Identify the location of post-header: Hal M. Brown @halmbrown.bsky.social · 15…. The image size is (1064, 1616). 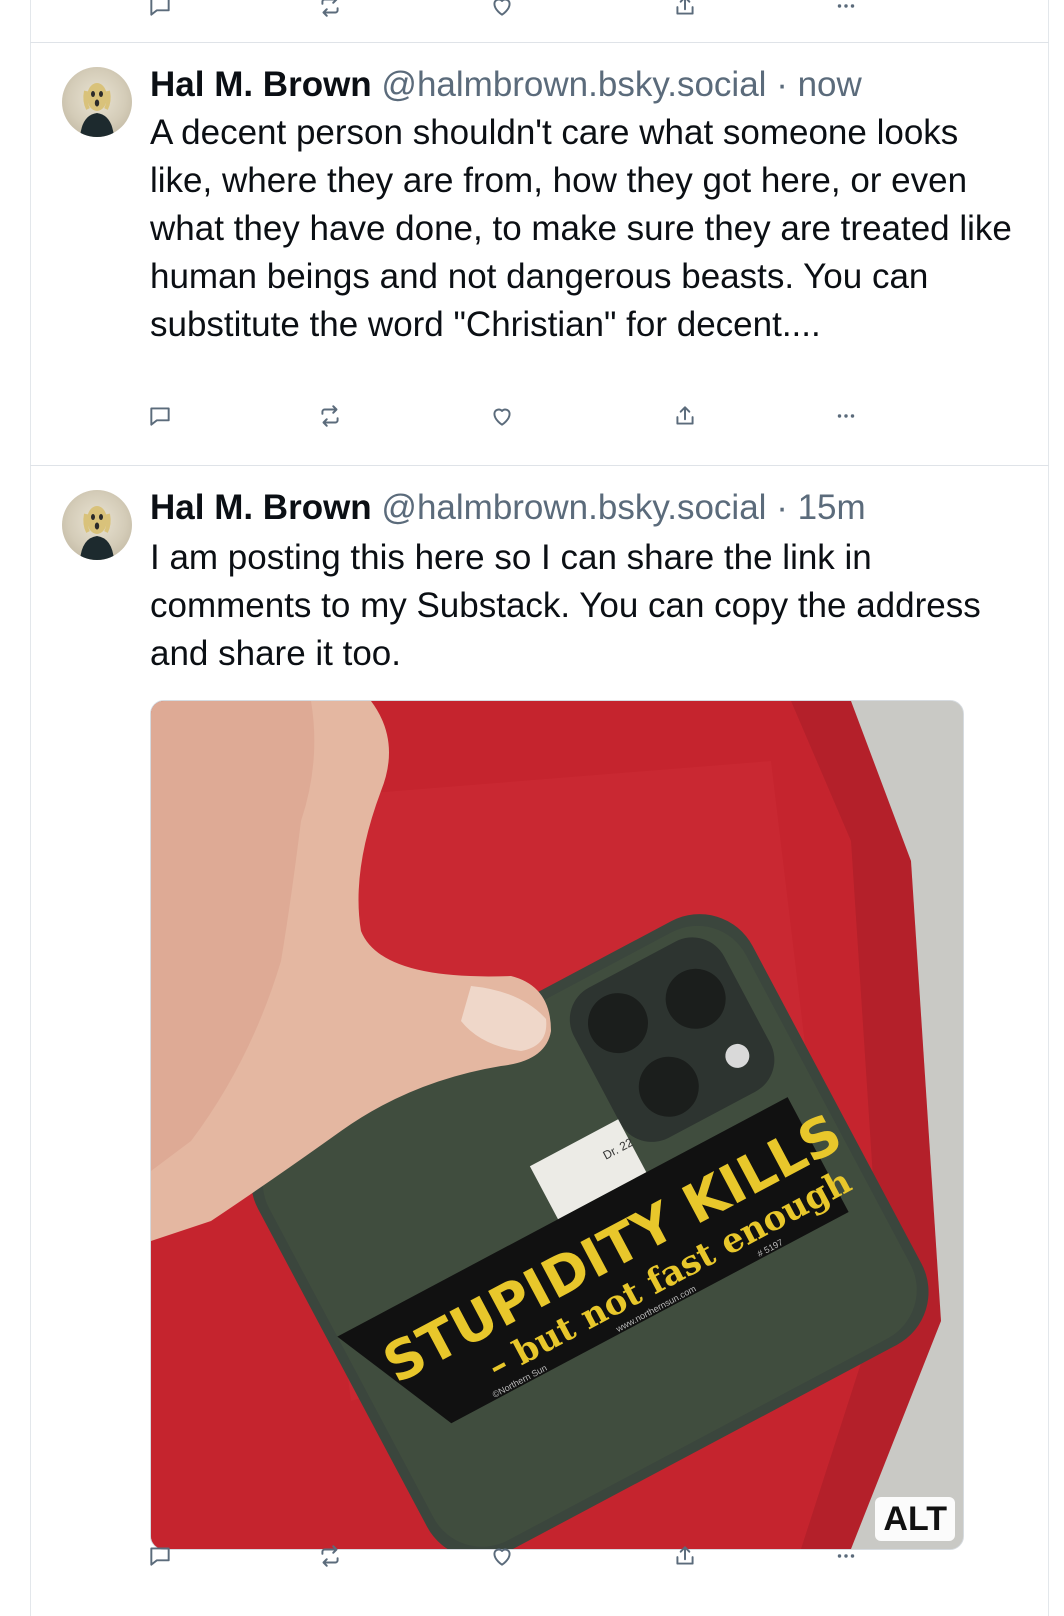
(508, 508).